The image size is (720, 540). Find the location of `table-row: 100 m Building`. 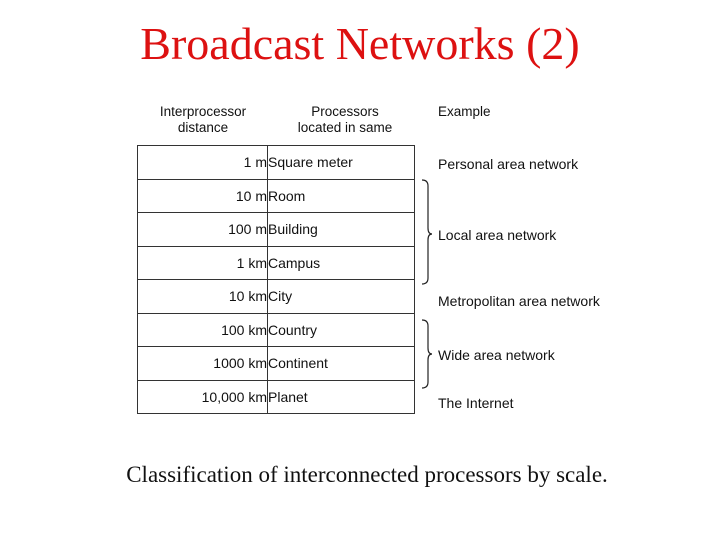

table-row: 100 m Building is located at coordinates (276, 229).